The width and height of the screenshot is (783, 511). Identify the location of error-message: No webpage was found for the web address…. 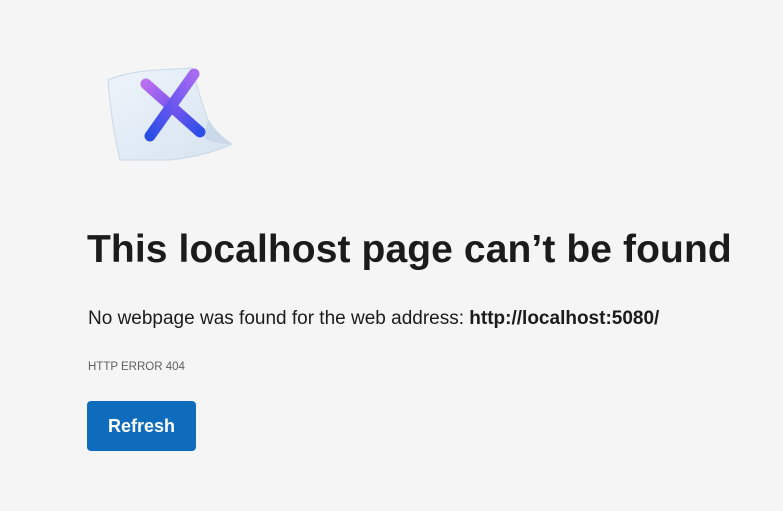
(373, 319).